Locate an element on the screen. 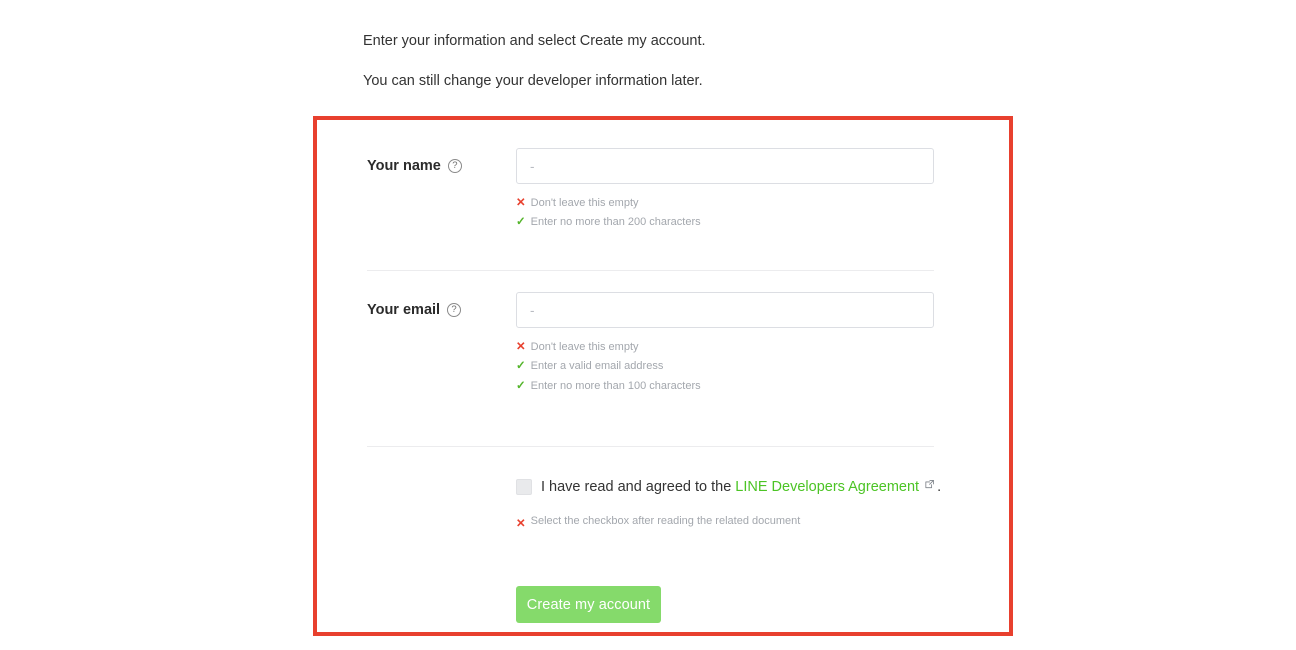 This screenshot has width=1296, height=650. hint-text: Enter no more than 100 characters is located at coordinates (615, 385).